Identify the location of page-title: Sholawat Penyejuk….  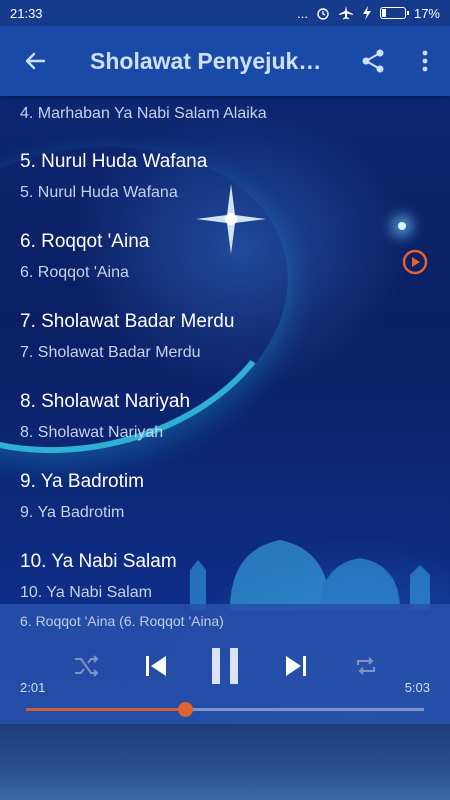
(206, 60).